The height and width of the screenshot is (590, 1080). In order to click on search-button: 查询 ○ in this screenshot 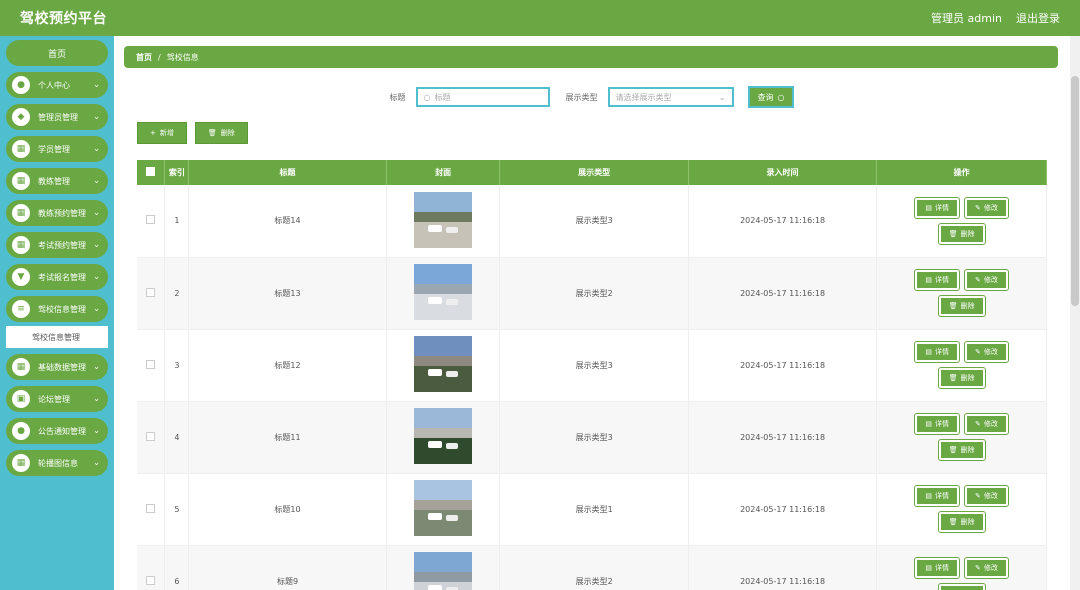, I will do `click(771, 97)`.